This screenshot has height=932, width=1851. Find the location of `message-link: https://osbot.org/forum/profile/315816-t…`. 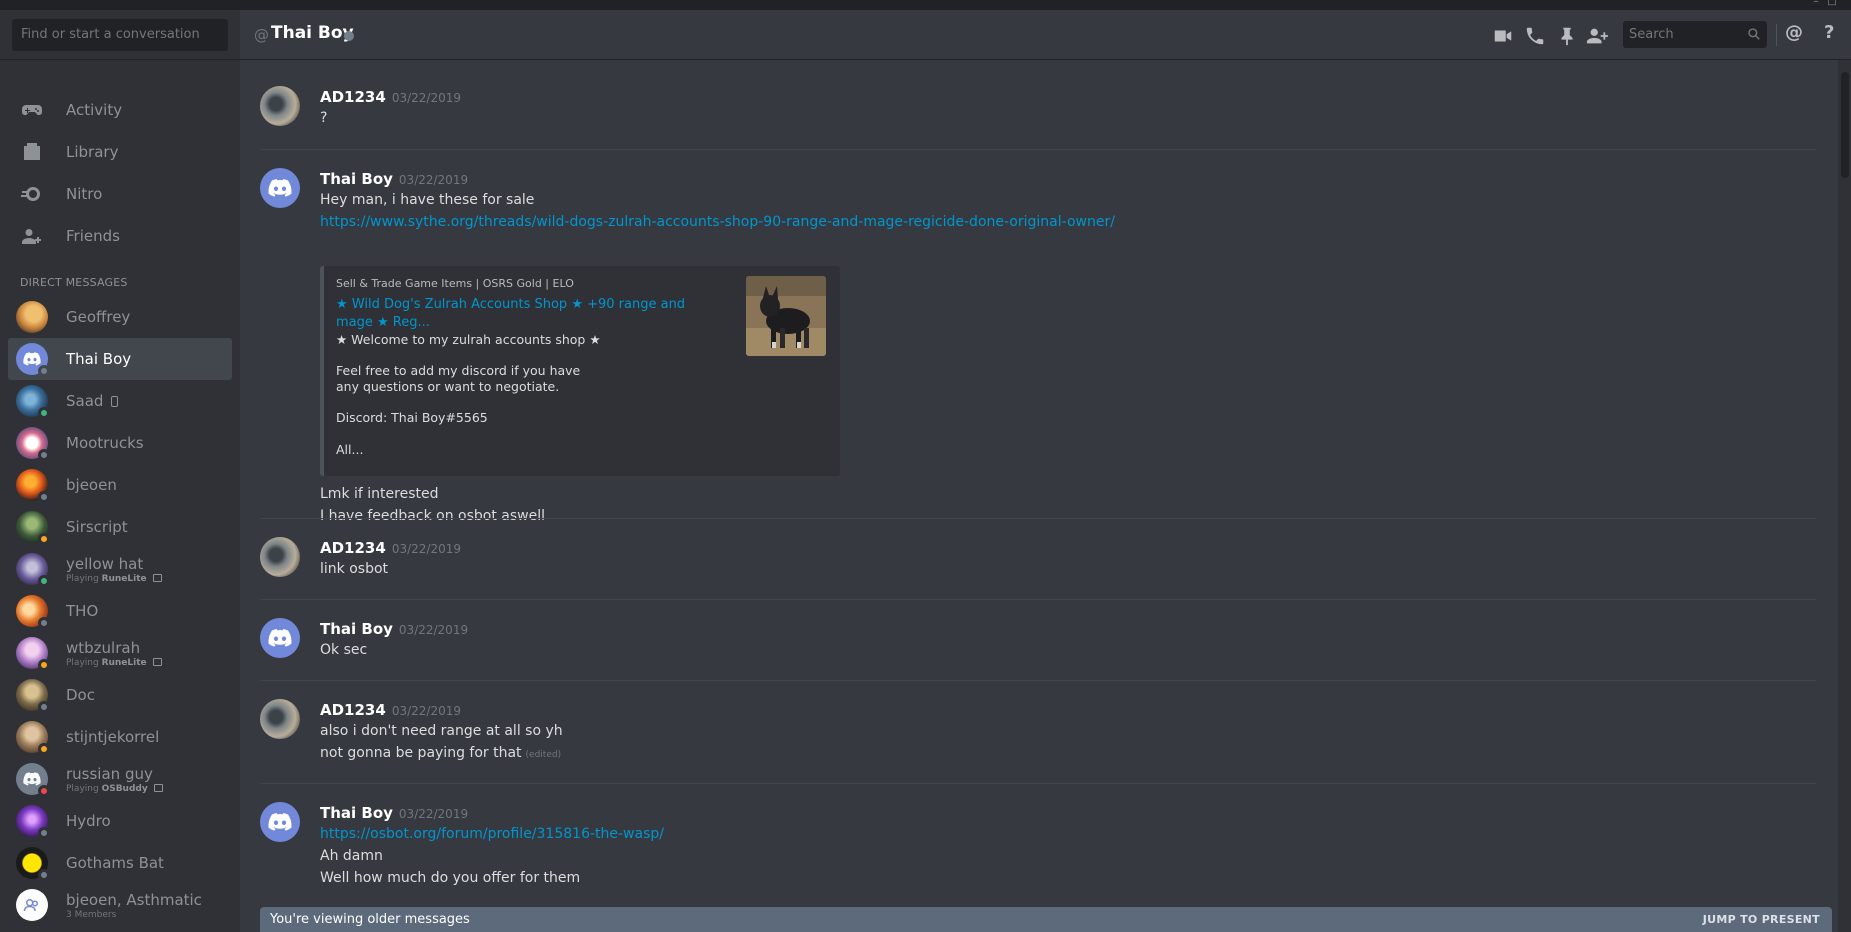

message-link: https://osbot.org/forum/profile/315816-t… is located at coordinates (492, 834).